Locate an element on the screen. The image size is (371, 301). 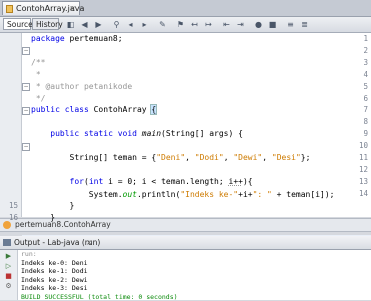
prev-bookmark-icon: ↤ is located at coordinates (194, 24).